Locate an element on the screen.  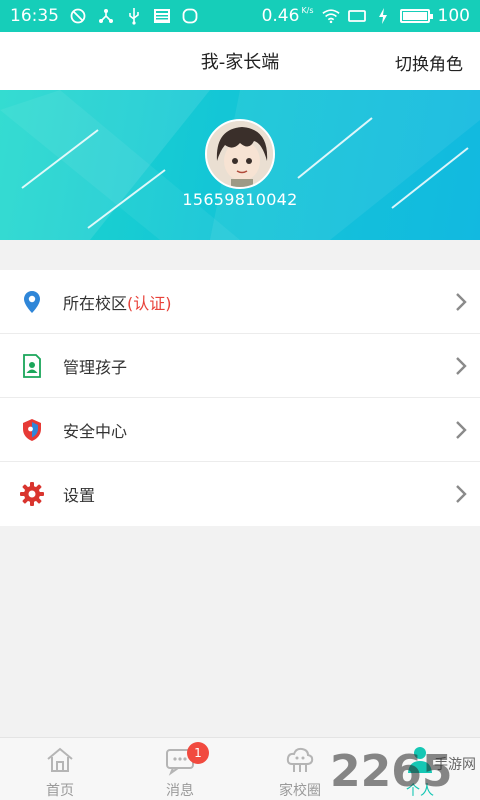
unread-badge: 1 is located at coordinates (198, 753).